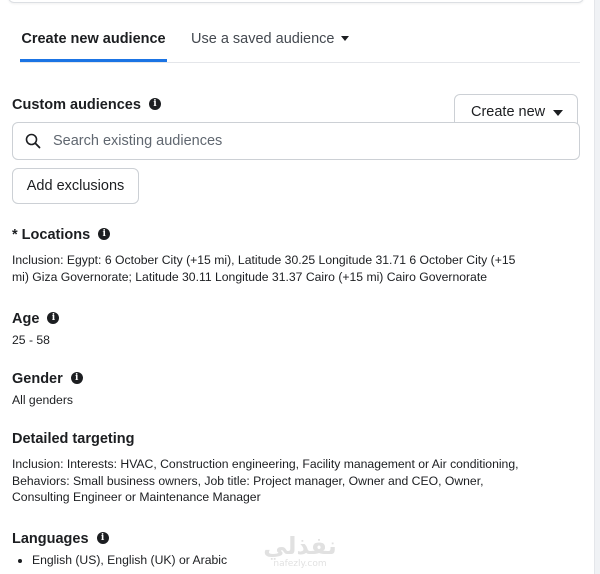 The image size is (600, 574). Describe the element at coordinates (296, 1) in the screenshot. I see `previous-card-edge` at that location.